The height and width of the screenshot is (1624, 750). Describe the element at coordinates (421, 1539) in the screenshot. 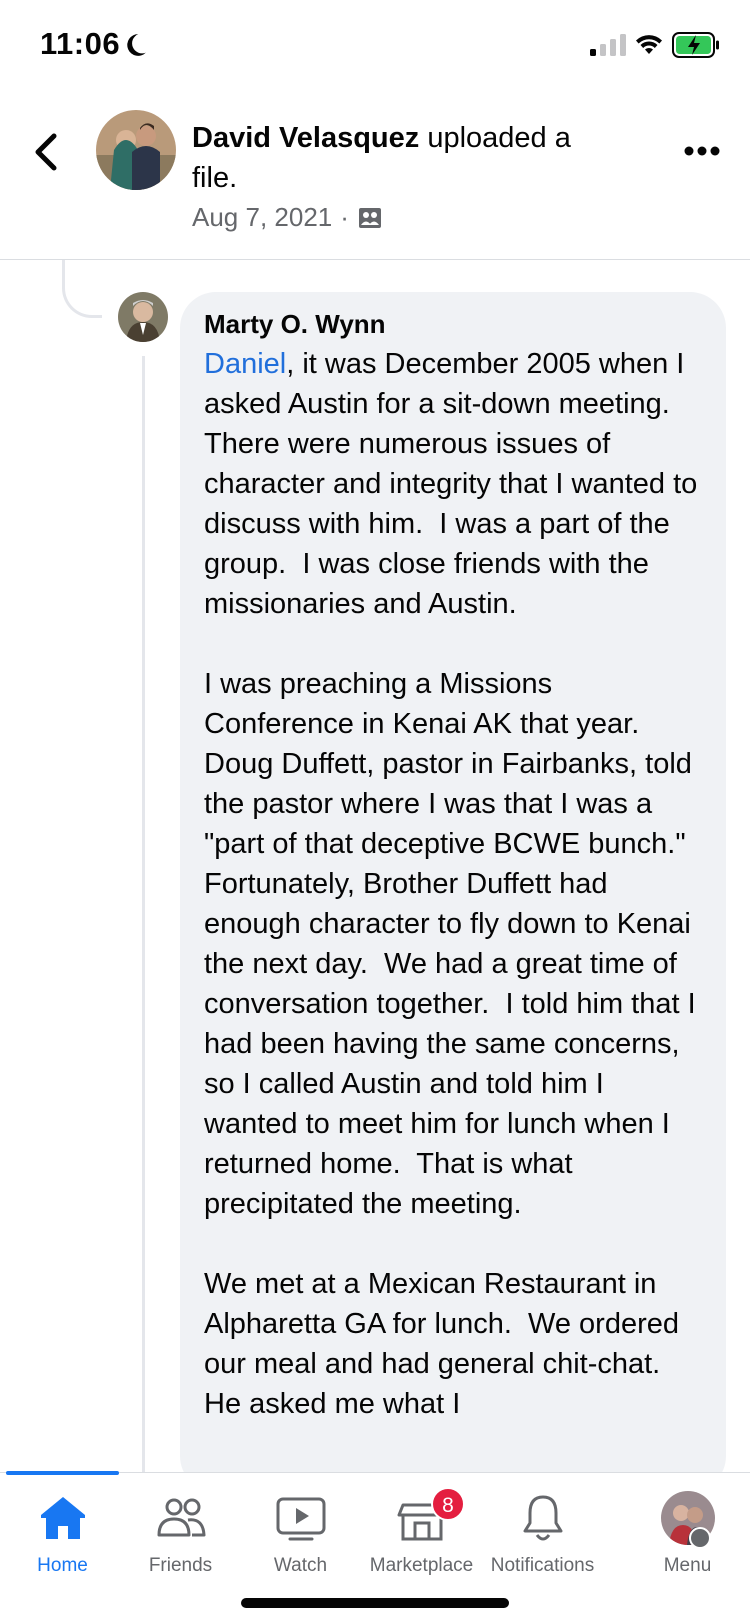

I see `tab-marketplace: 8 Marketplace` at that location.